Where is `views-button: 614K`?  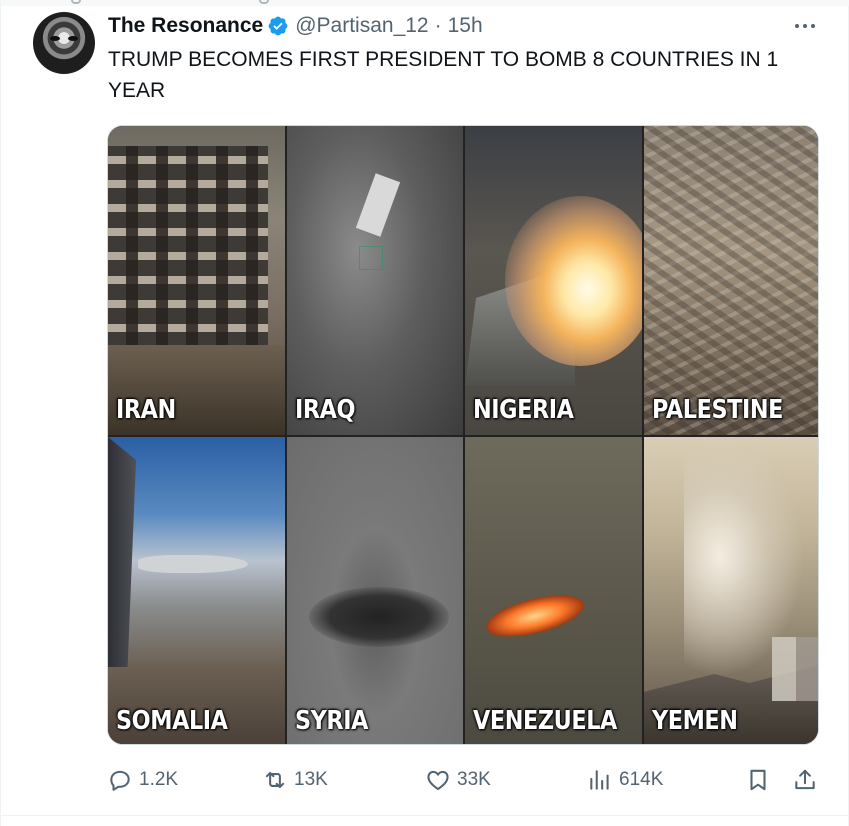
views-button: 614K is located at coordinates (625, 780).